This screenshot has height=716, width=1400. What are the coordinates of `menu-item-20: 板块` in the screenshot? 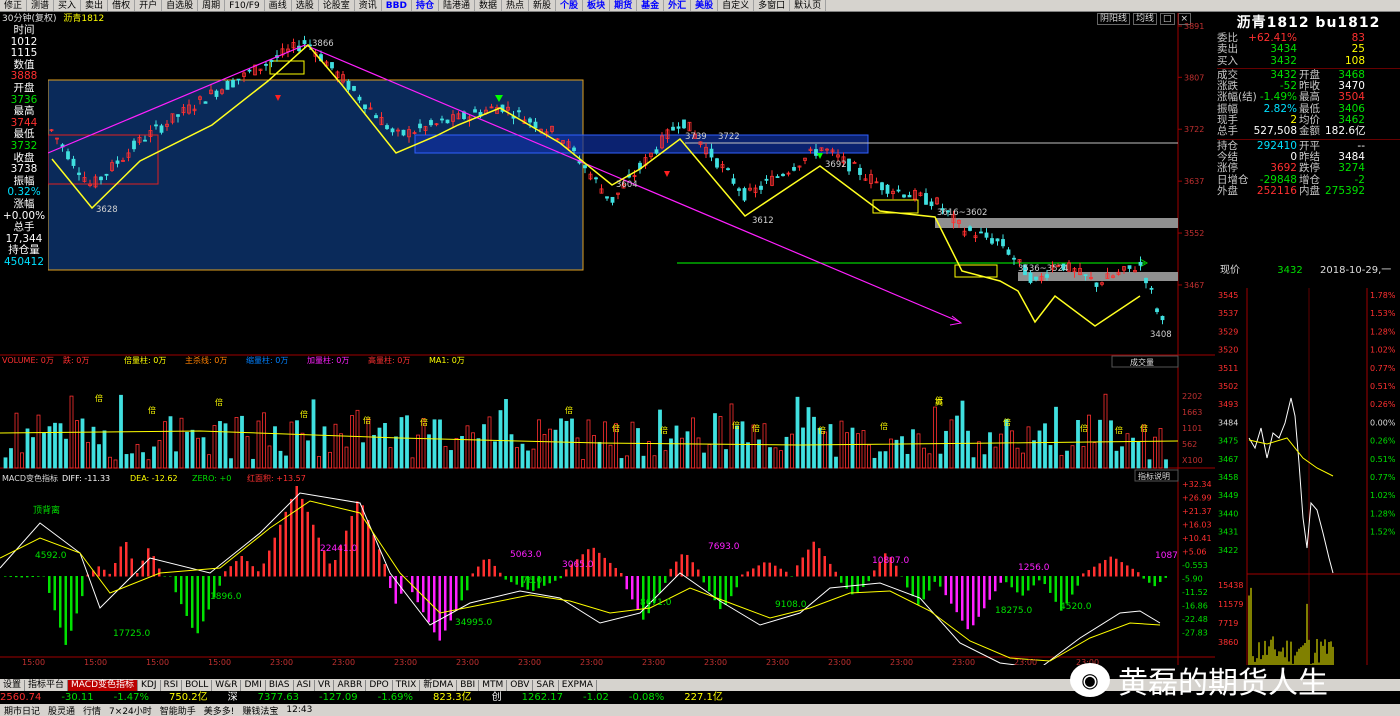 It's located at (597, 5).